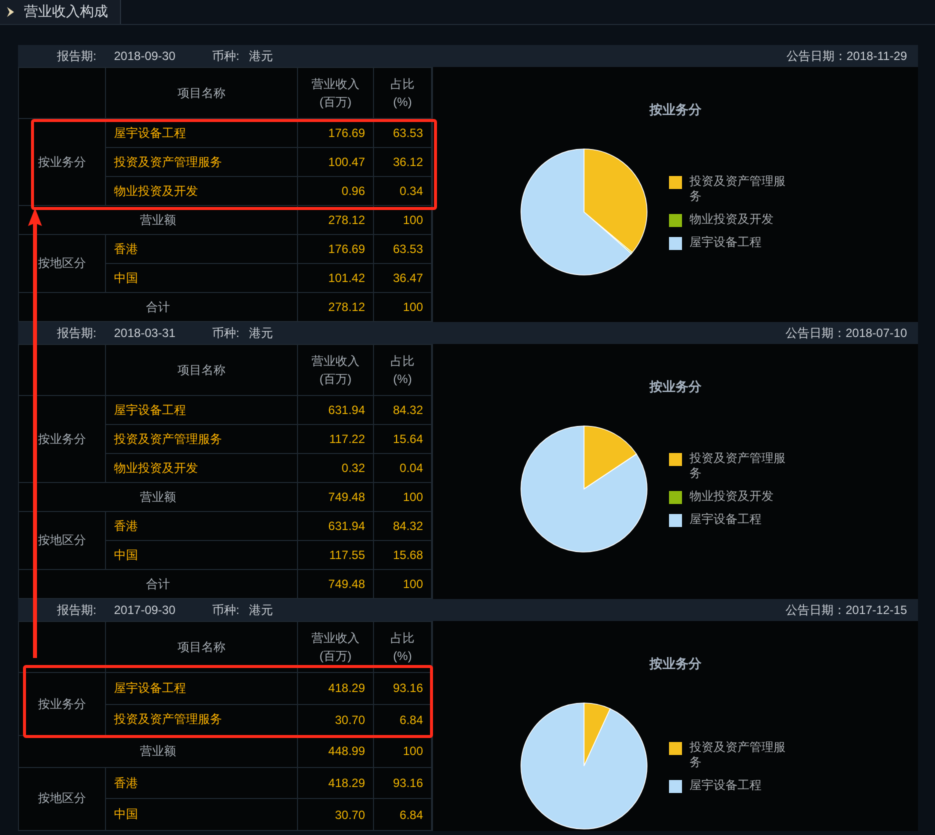 Image resolution: width=935 pixels, height=835 pixels. I want to click on share-cell: 15.64, so click(403, 439).